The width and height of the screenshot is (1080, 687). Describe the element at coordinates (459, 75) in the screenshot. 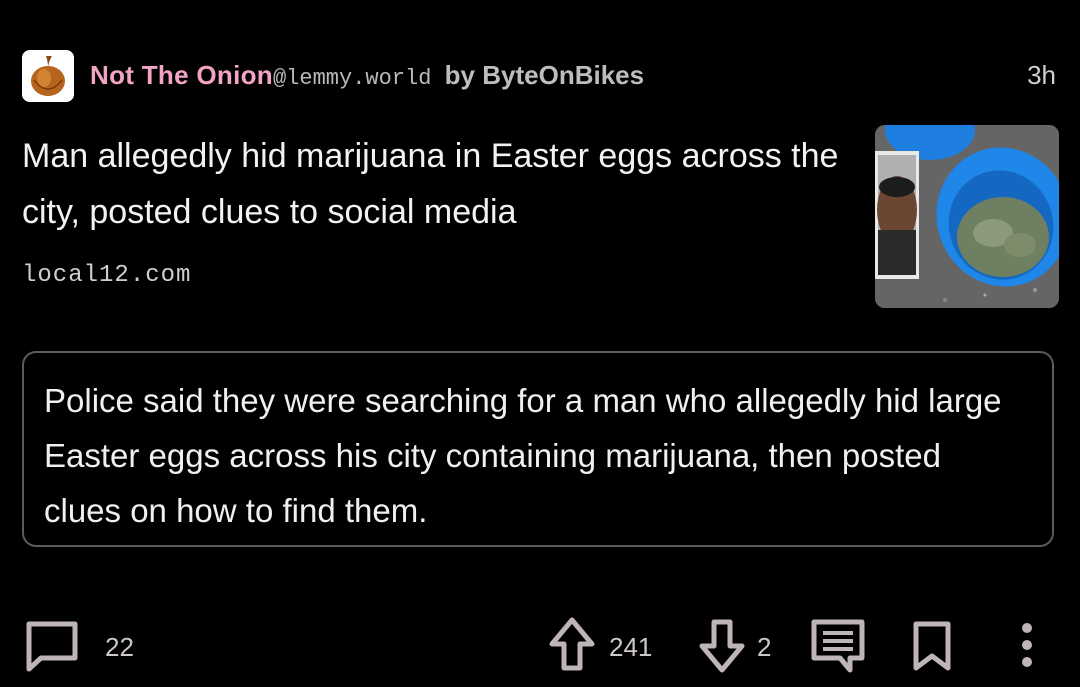

I see `by-label: by` at that location.